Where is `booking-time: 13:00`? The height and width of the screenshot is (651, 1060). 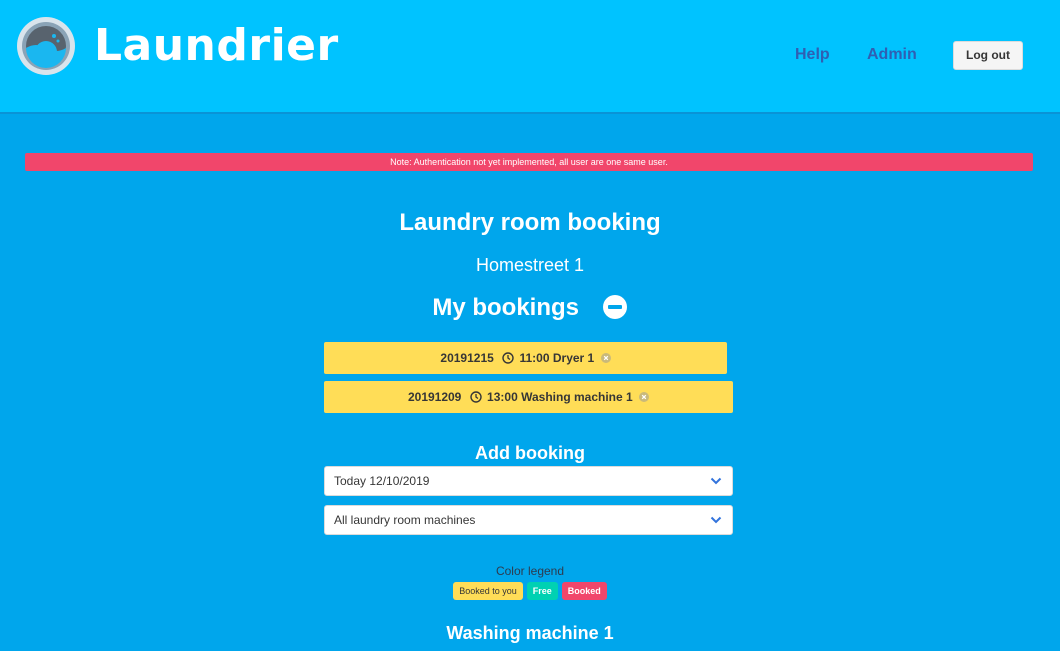
booking-time: 13:00 is located at coordinates (502, 397).